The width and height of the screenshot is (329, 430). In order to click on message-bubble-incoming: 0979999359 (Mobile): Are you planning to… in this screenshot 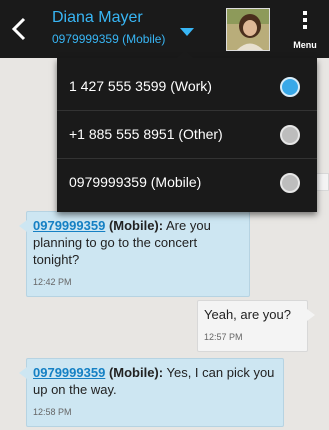, I will do `click(134, 254)`.